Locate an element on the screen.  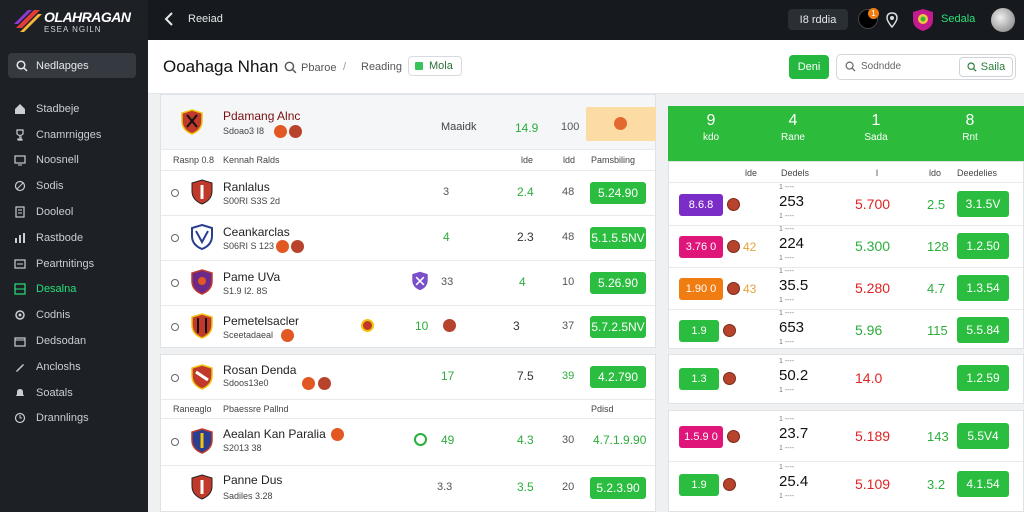
odds-tag: 1.90 0 is located at coordinates (701, 289).